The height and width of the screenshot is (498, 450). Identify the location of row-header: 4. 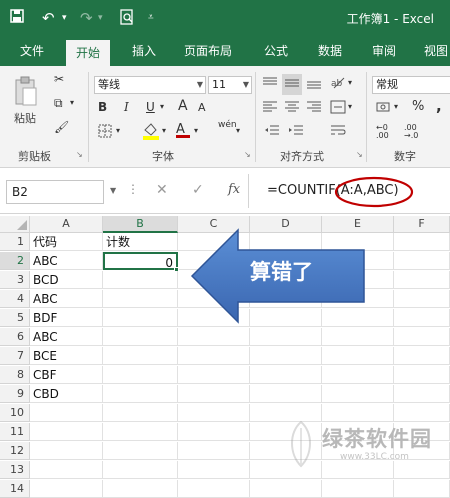
(15, 299).